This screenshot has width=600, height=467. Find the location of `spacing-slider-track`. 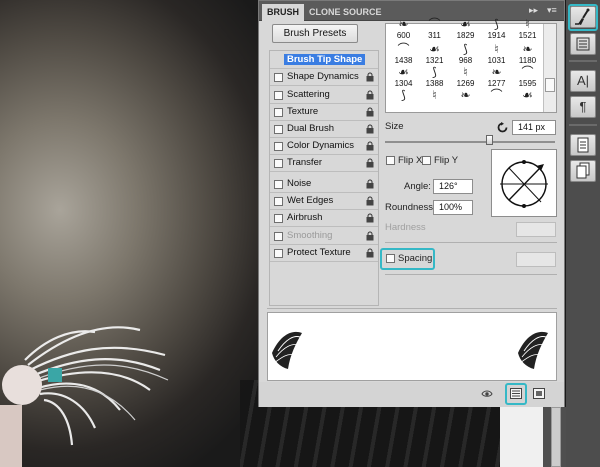

spacing-slider-track is located at coordinates (471, 274).